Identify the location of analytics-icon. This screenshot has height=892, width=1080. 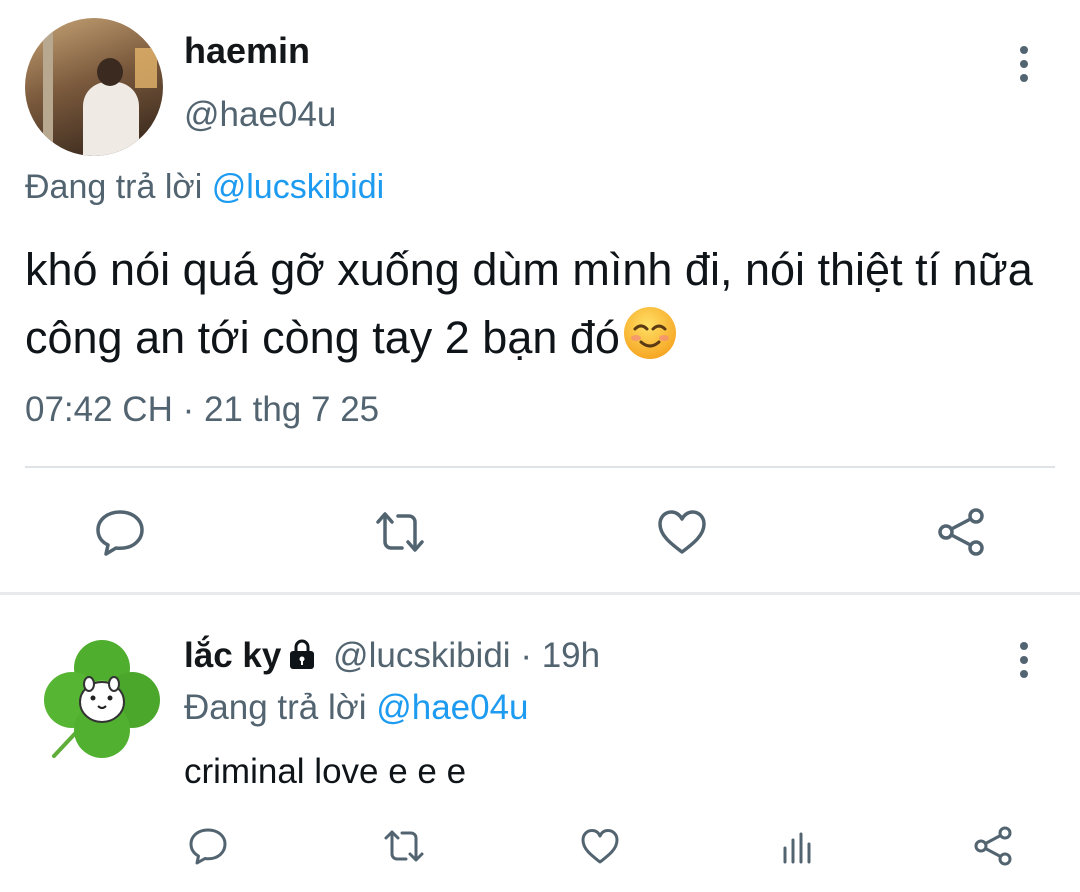
(798, 846).